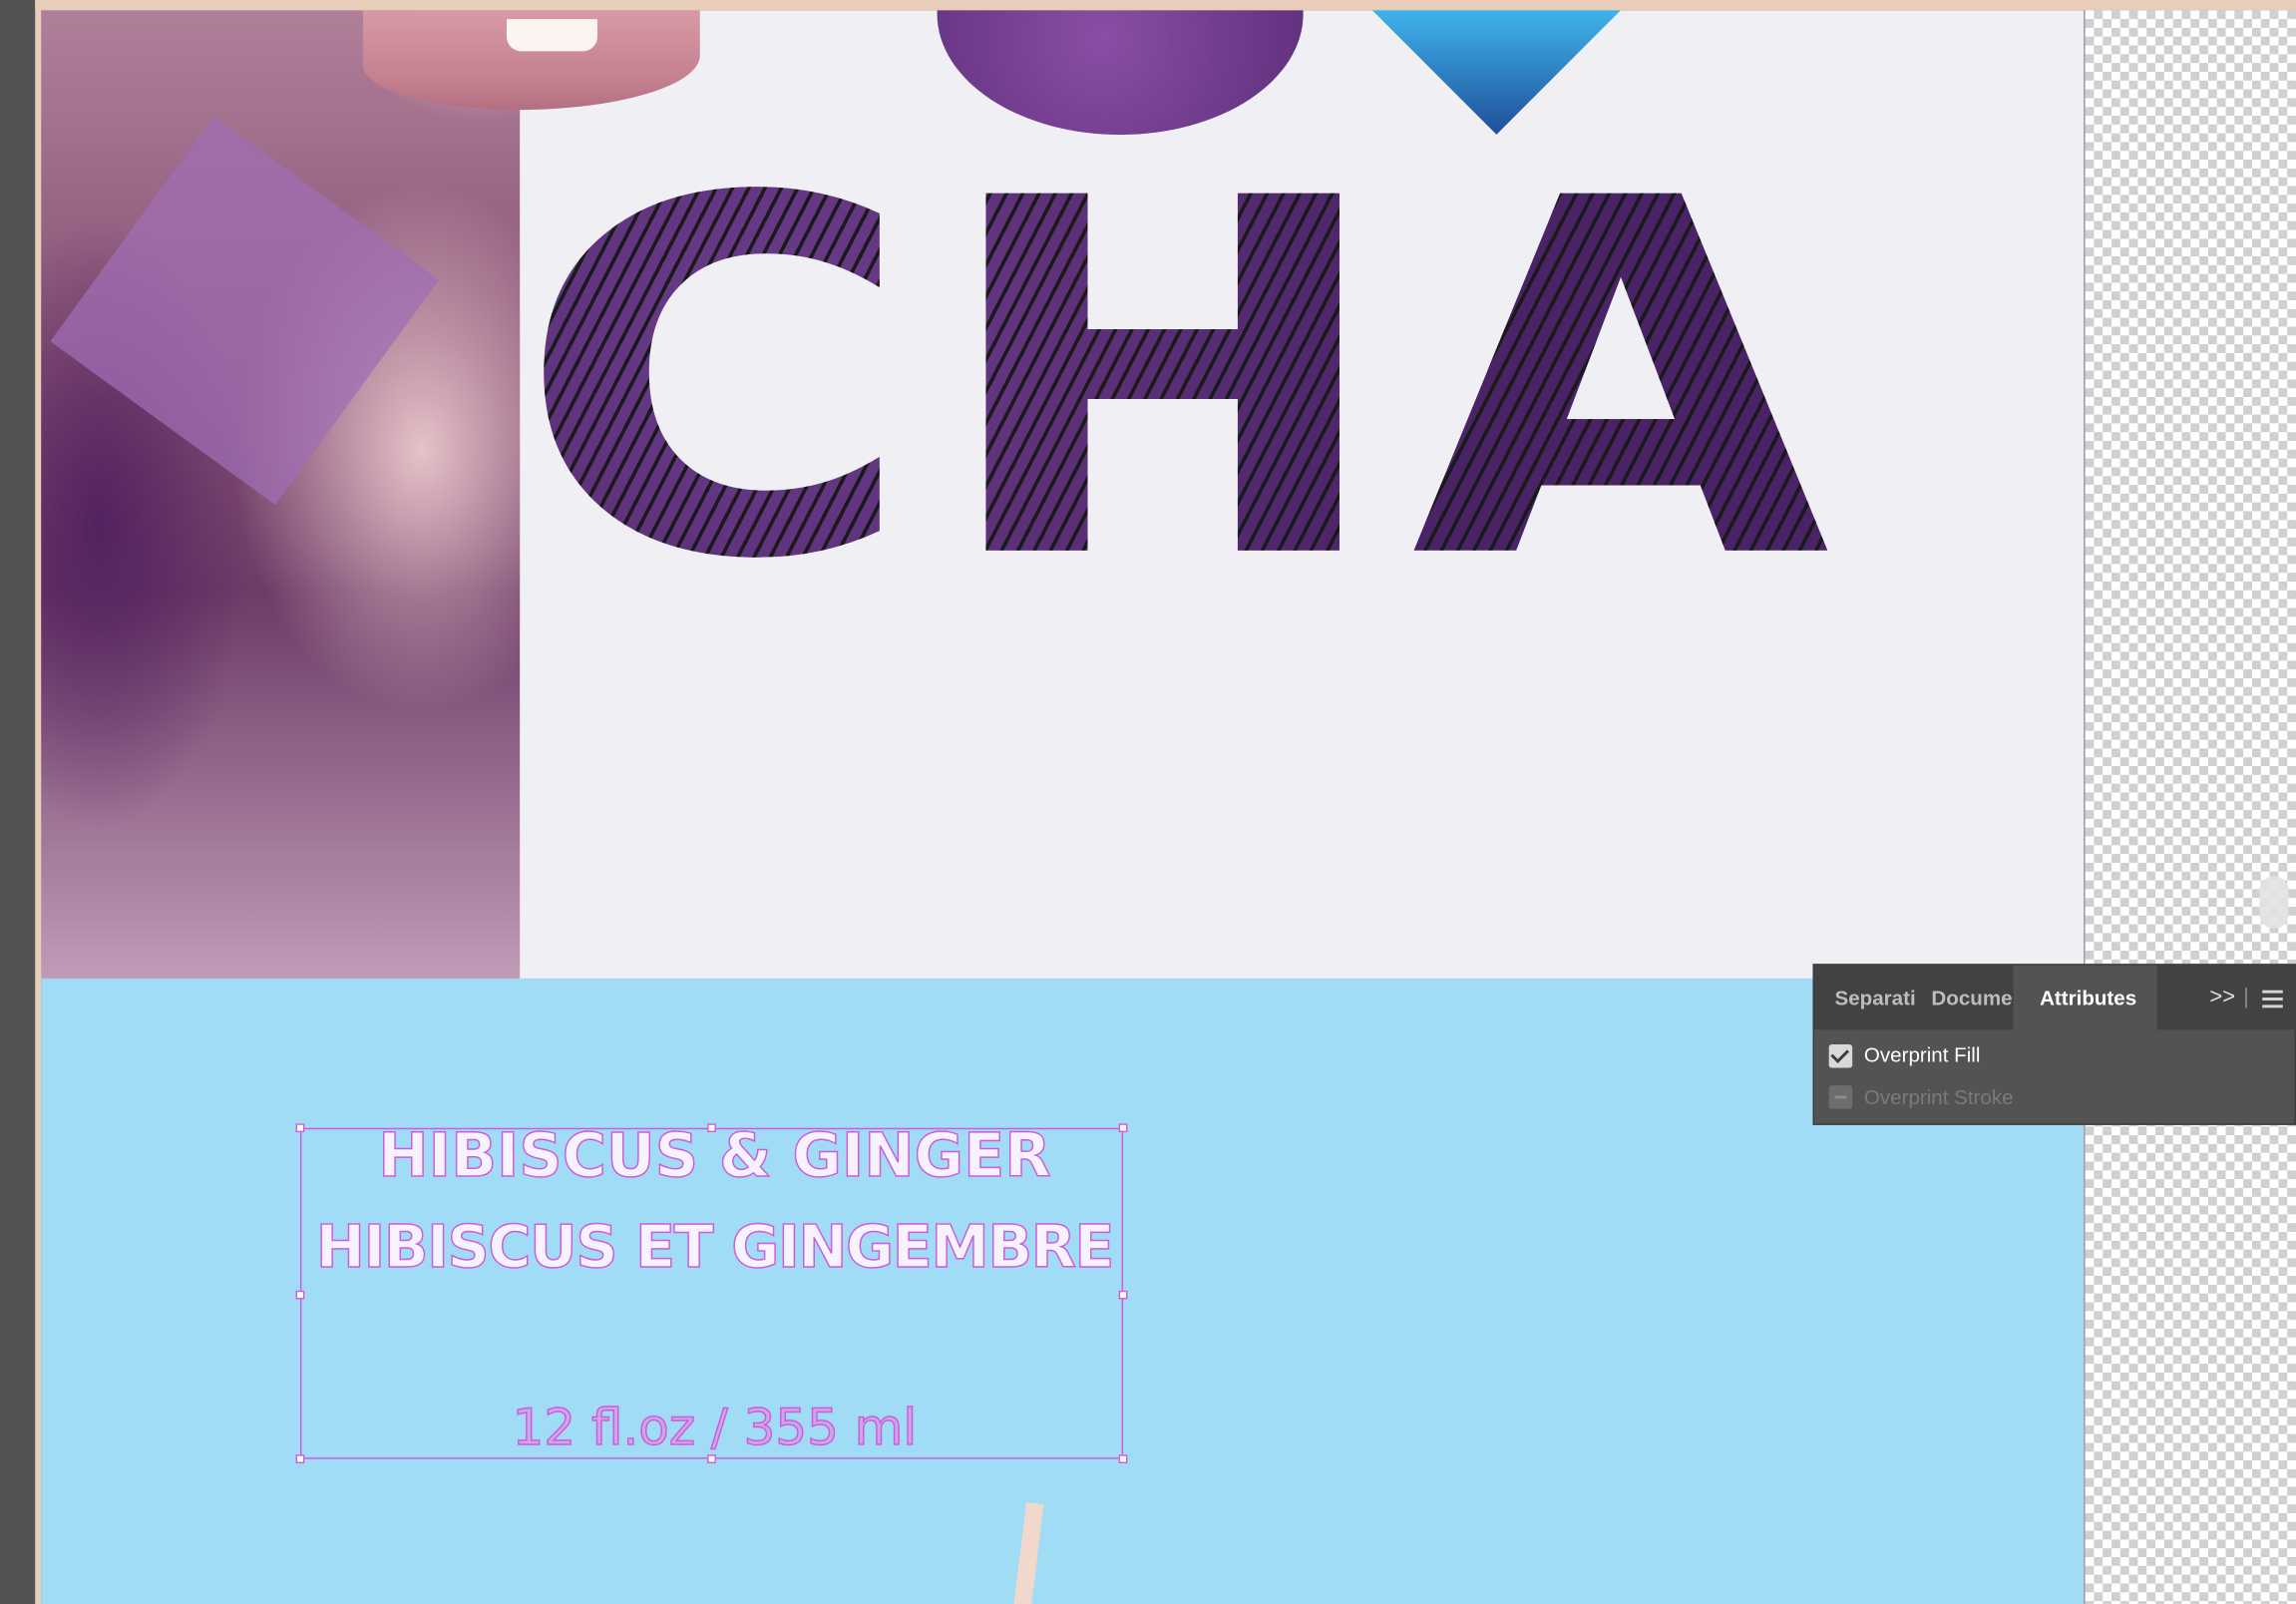  Describe the element at coordinates (2222, 998) in the screenshot. I see `collapse-panel-icon: >>` at that location.